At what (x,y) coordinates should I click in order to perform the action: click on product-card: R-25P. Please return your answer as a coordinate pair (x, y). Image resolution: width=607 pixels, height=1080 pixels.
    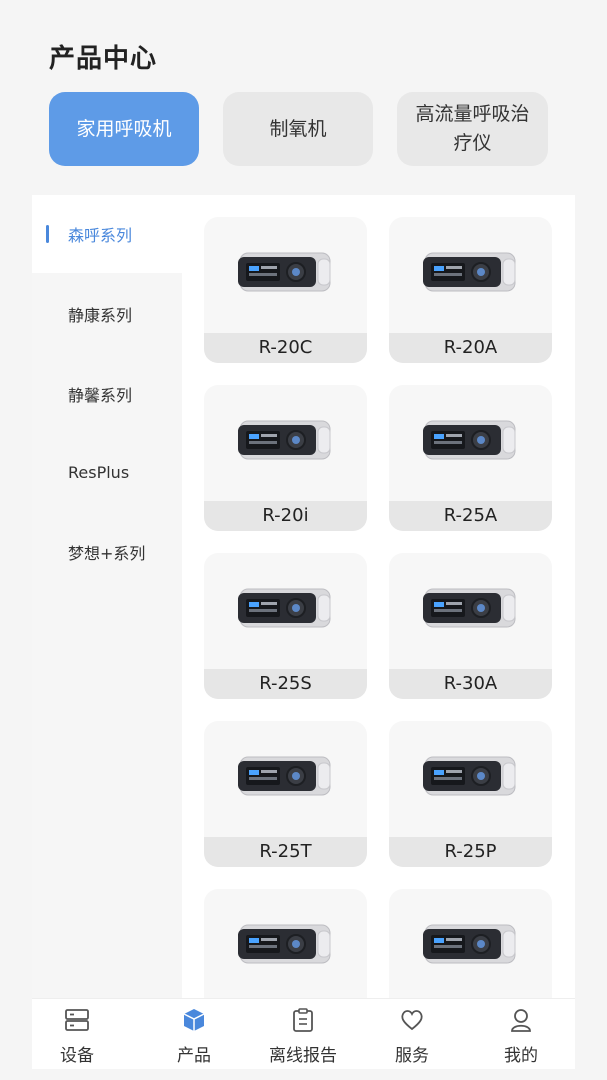
    Looking at the image, I should click on (470, 794).